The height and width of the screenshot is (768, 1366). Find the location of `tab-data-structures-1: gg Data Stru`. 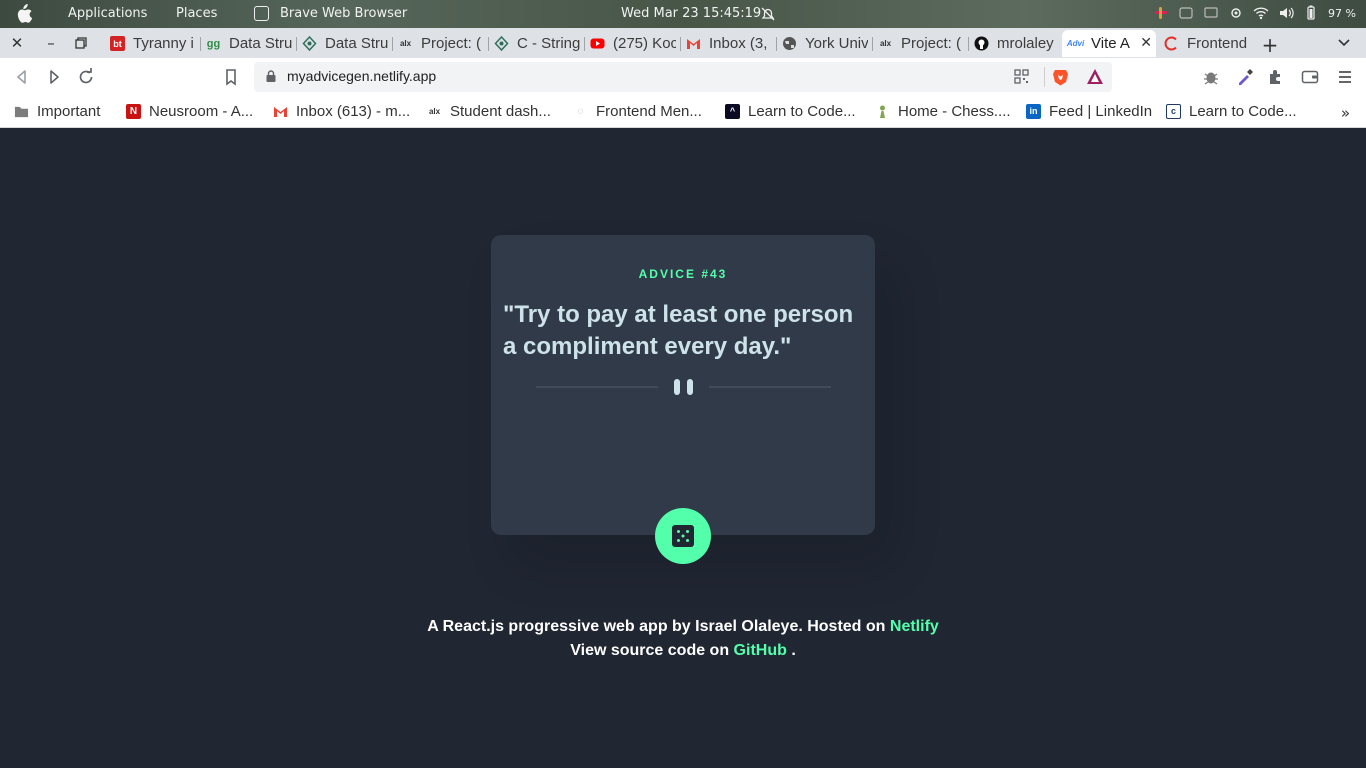

tab-data-structures-1: gg Data Stru is located at coordinates (246, 43).